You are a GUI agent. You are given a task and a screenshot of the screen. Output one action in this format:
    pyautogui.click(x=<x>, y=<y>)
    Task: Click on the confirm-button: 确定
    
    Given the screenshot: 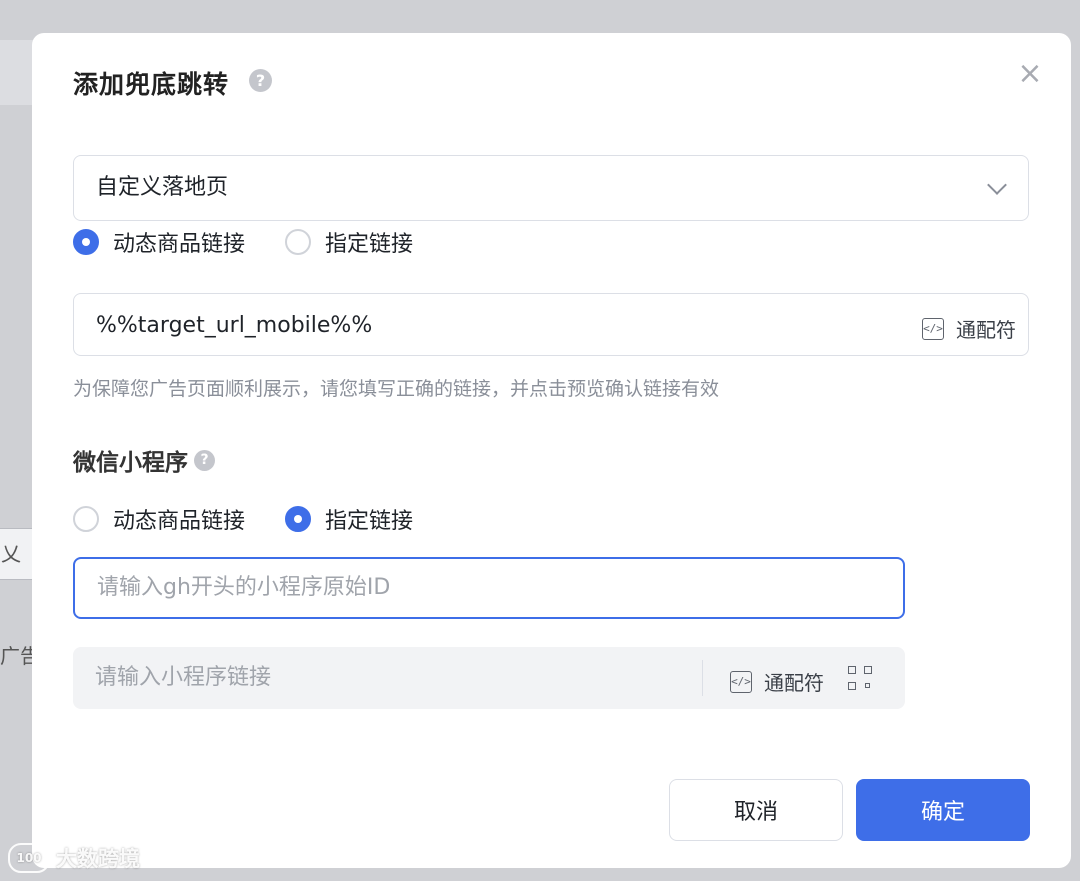 What is the action you would take?
    pyautogui.click(x=943, y=810)
    